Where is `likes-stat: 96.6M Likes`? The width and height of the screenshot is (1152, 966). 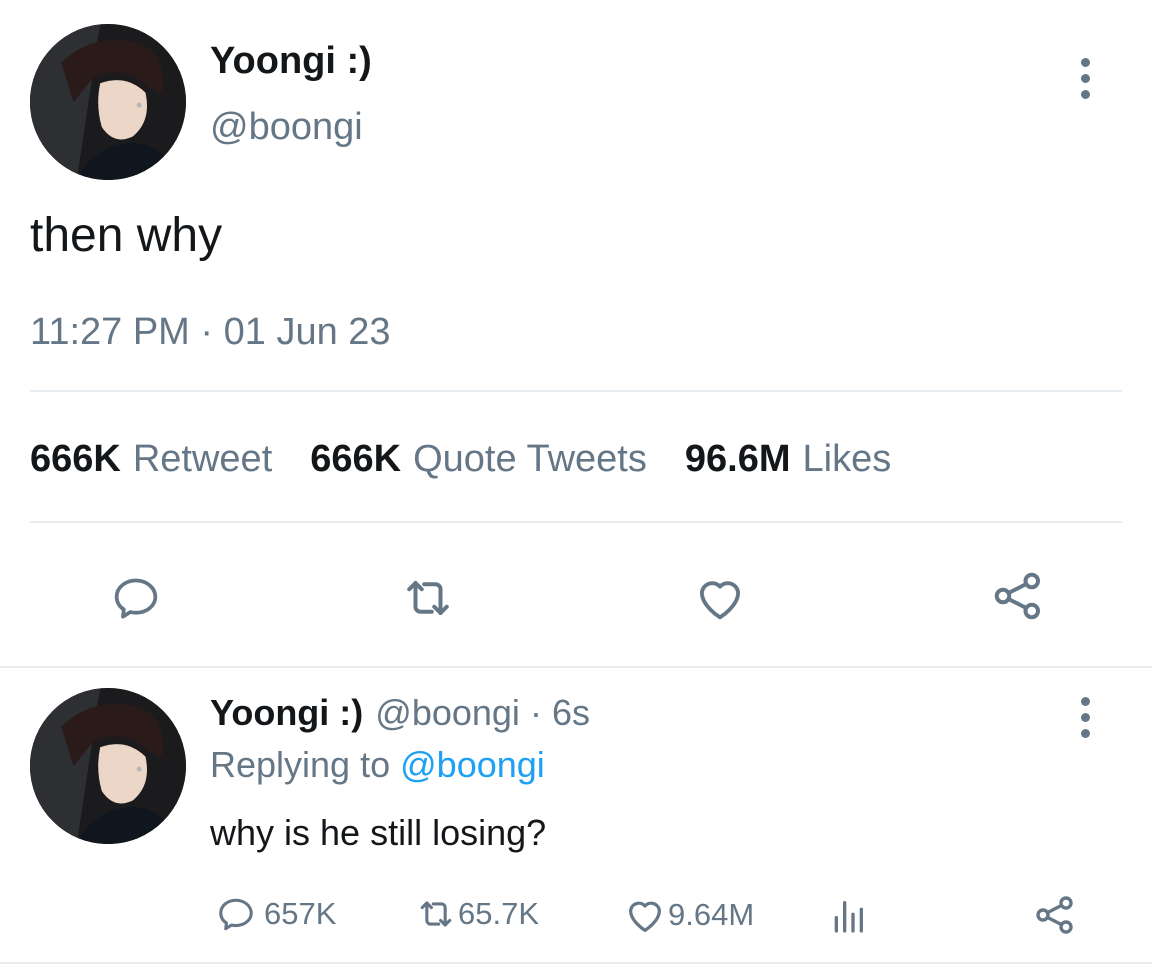 likes-stat: 96.6M Likes is located at coordinates (788, 459).